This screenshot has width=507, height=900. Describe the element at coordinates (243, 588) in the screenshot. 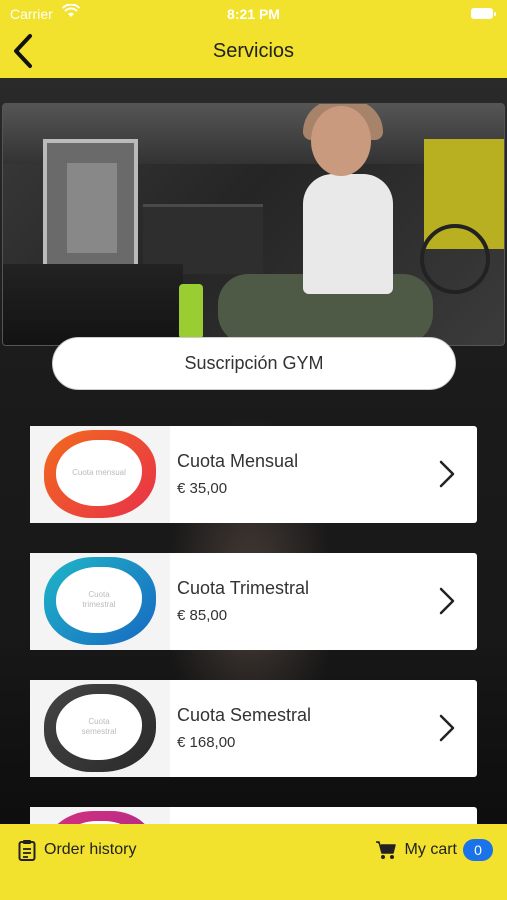

I see `product-name: Cuota Trimestral` at that location.